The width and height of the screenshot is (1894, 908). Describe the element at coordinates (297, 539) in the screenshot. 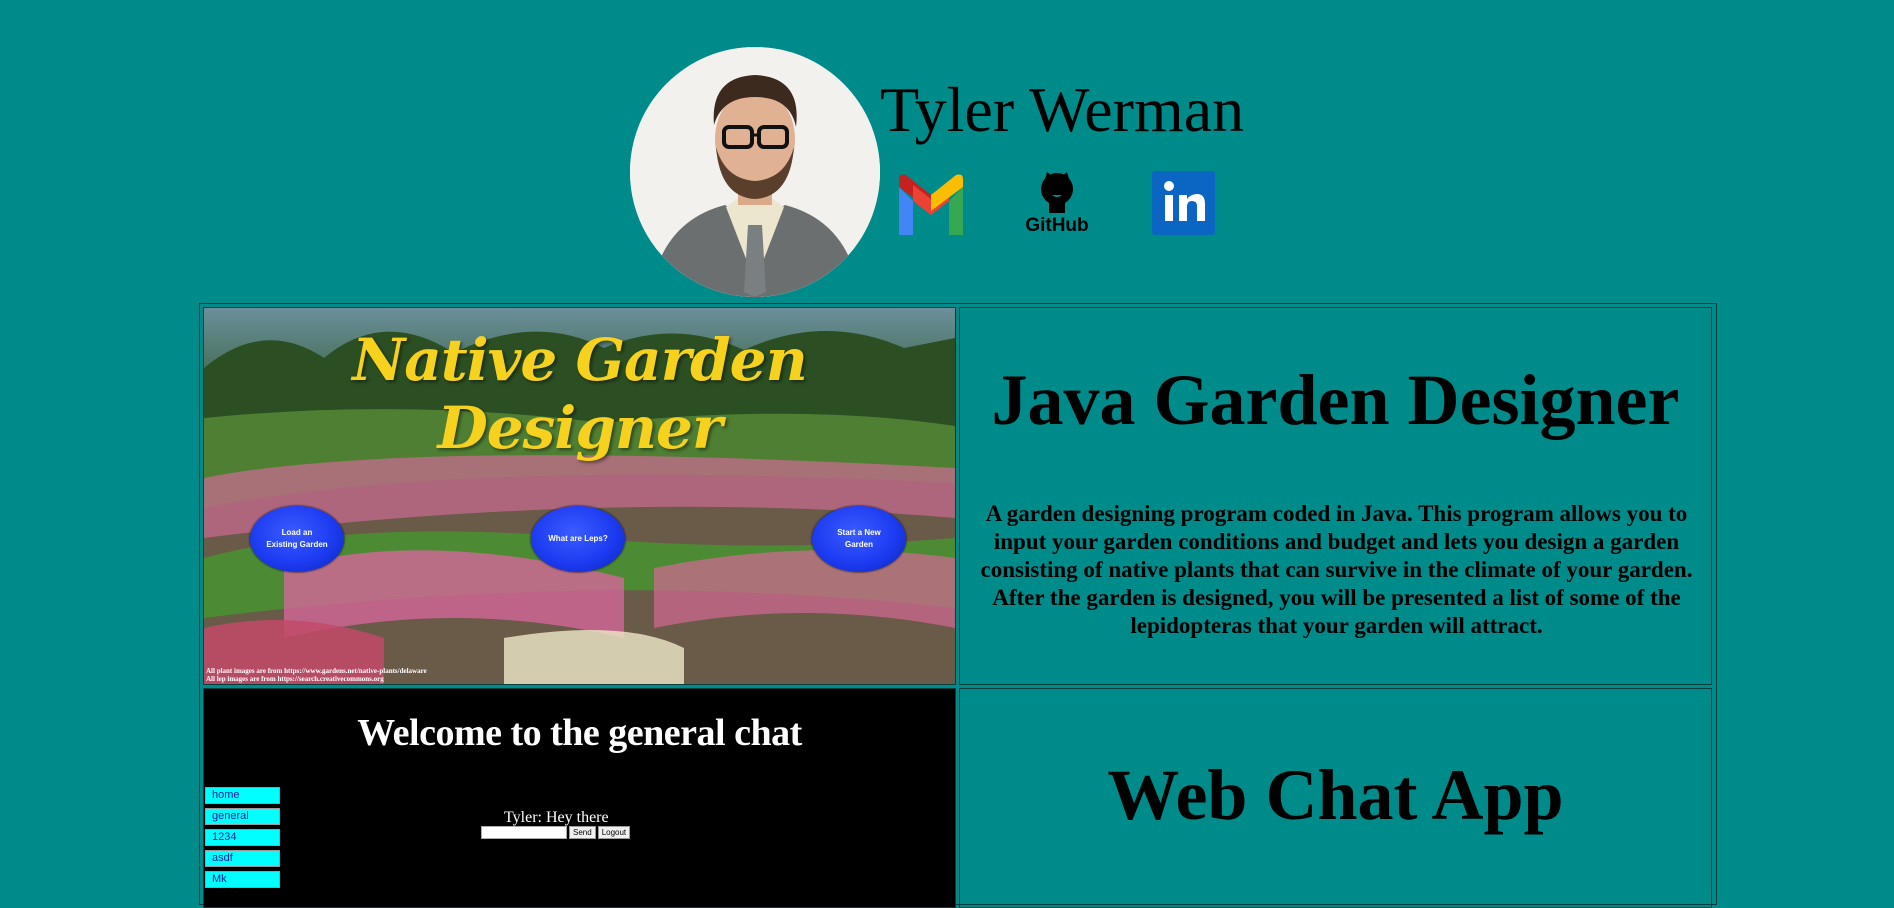

I see `load-garden-button: Load an Existing Garden` at that location.